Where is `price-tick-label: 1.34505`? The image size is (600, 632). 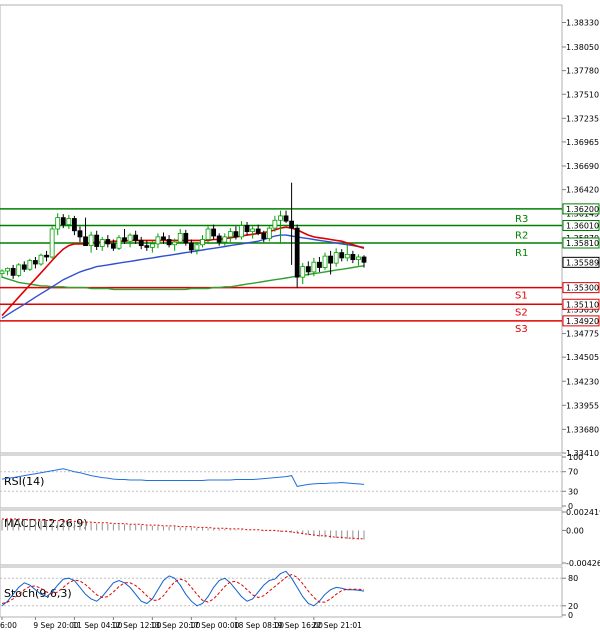
price-tick-label: 1.34505 is located at coordinates (582, 357).